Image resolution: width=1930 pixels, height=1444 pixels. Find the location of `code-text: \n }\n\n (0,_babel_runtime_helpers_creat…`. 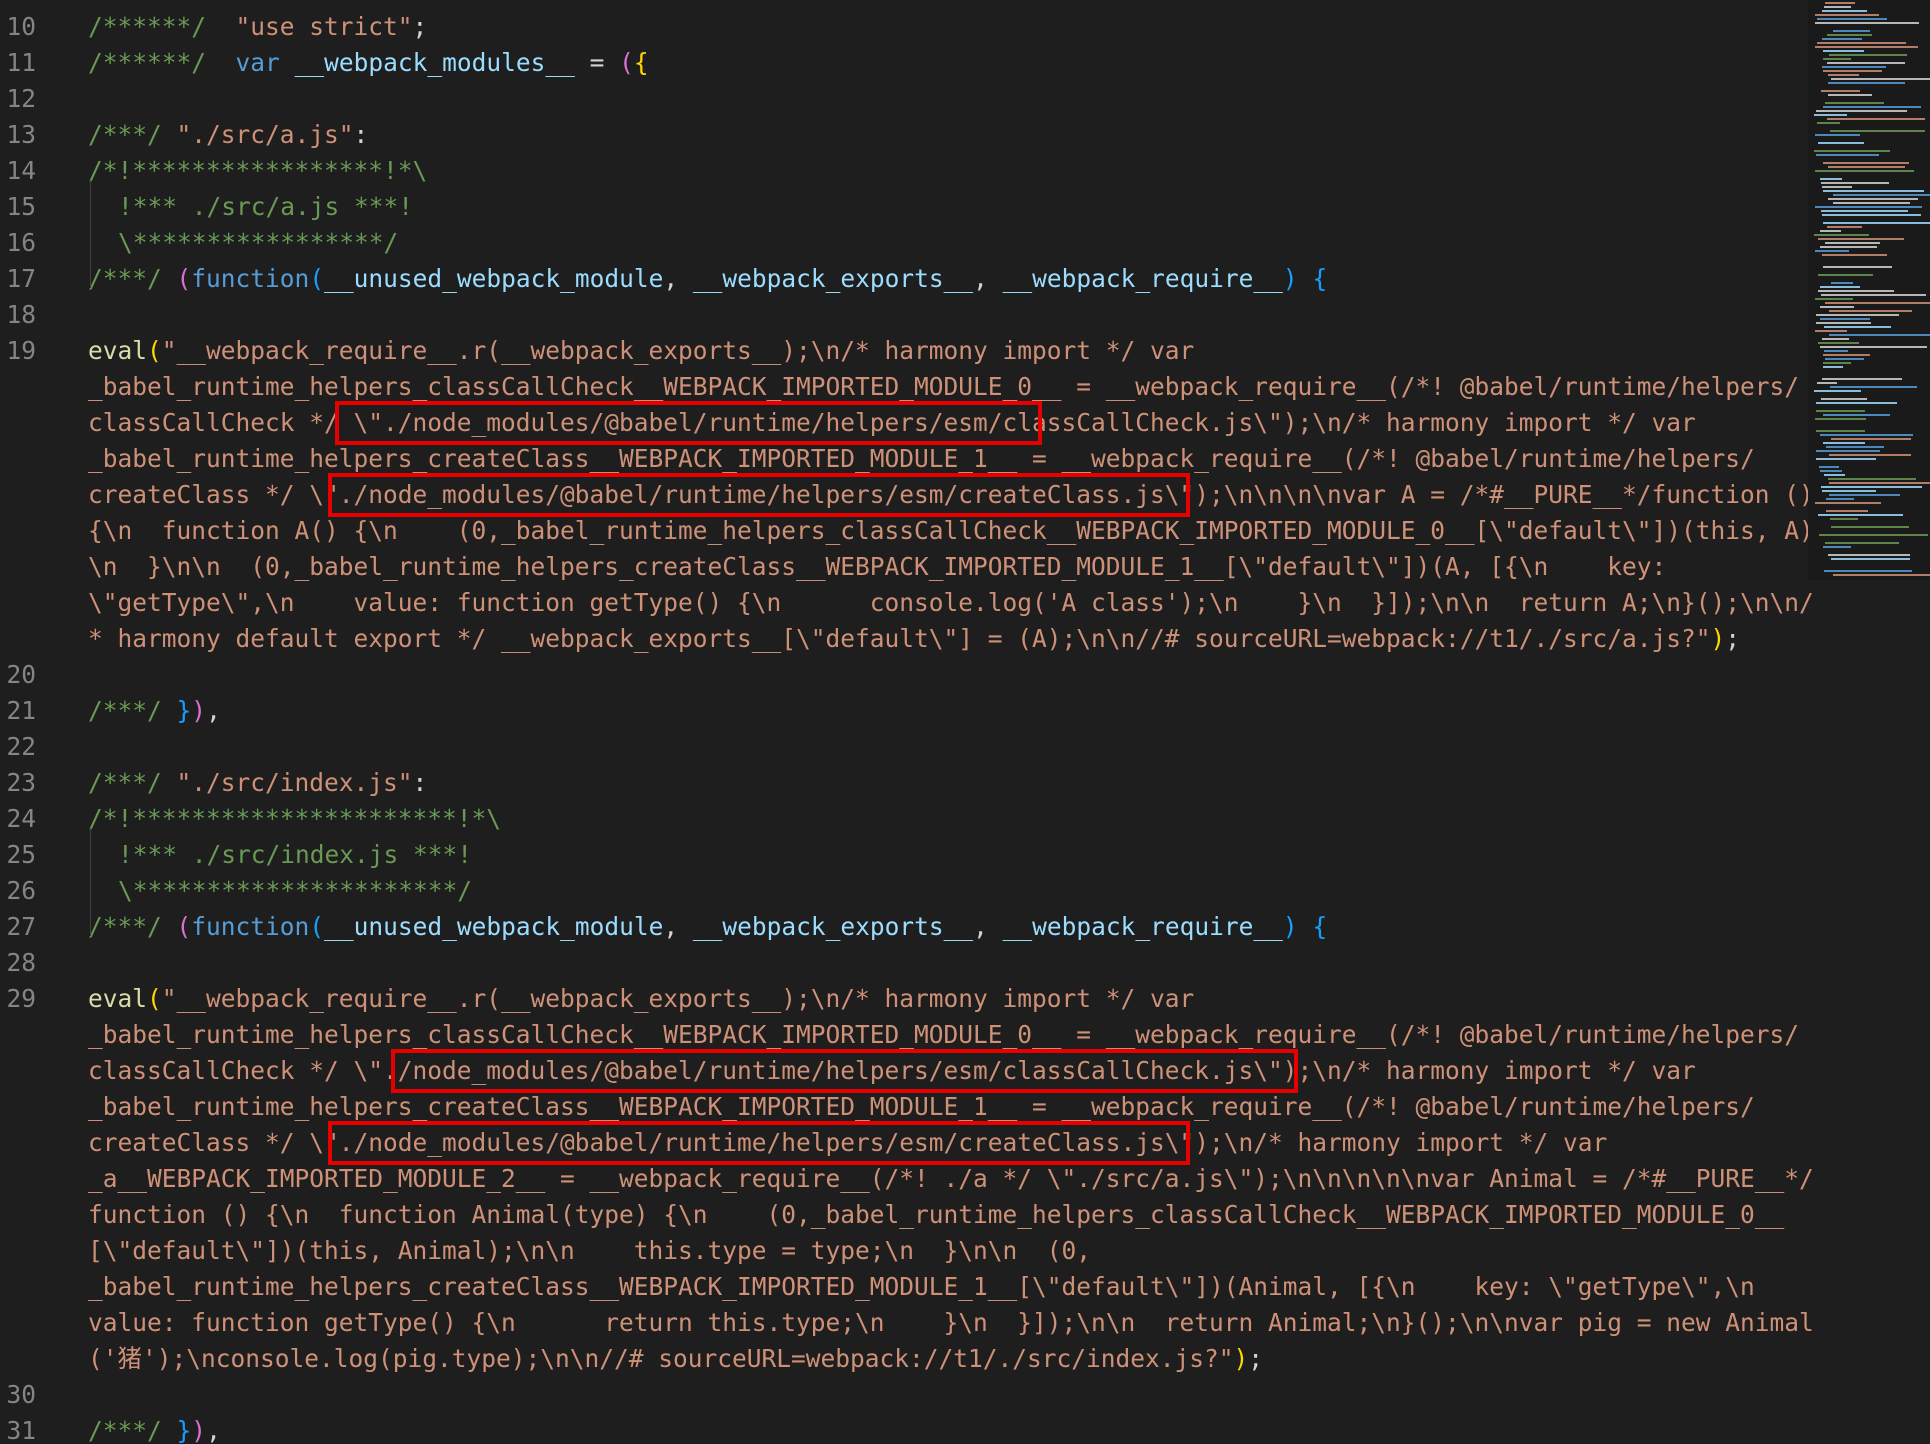

code-text: \n }\n\n (0,_babel_runtime_helpers_creat… is located at coordinates (877, 567).